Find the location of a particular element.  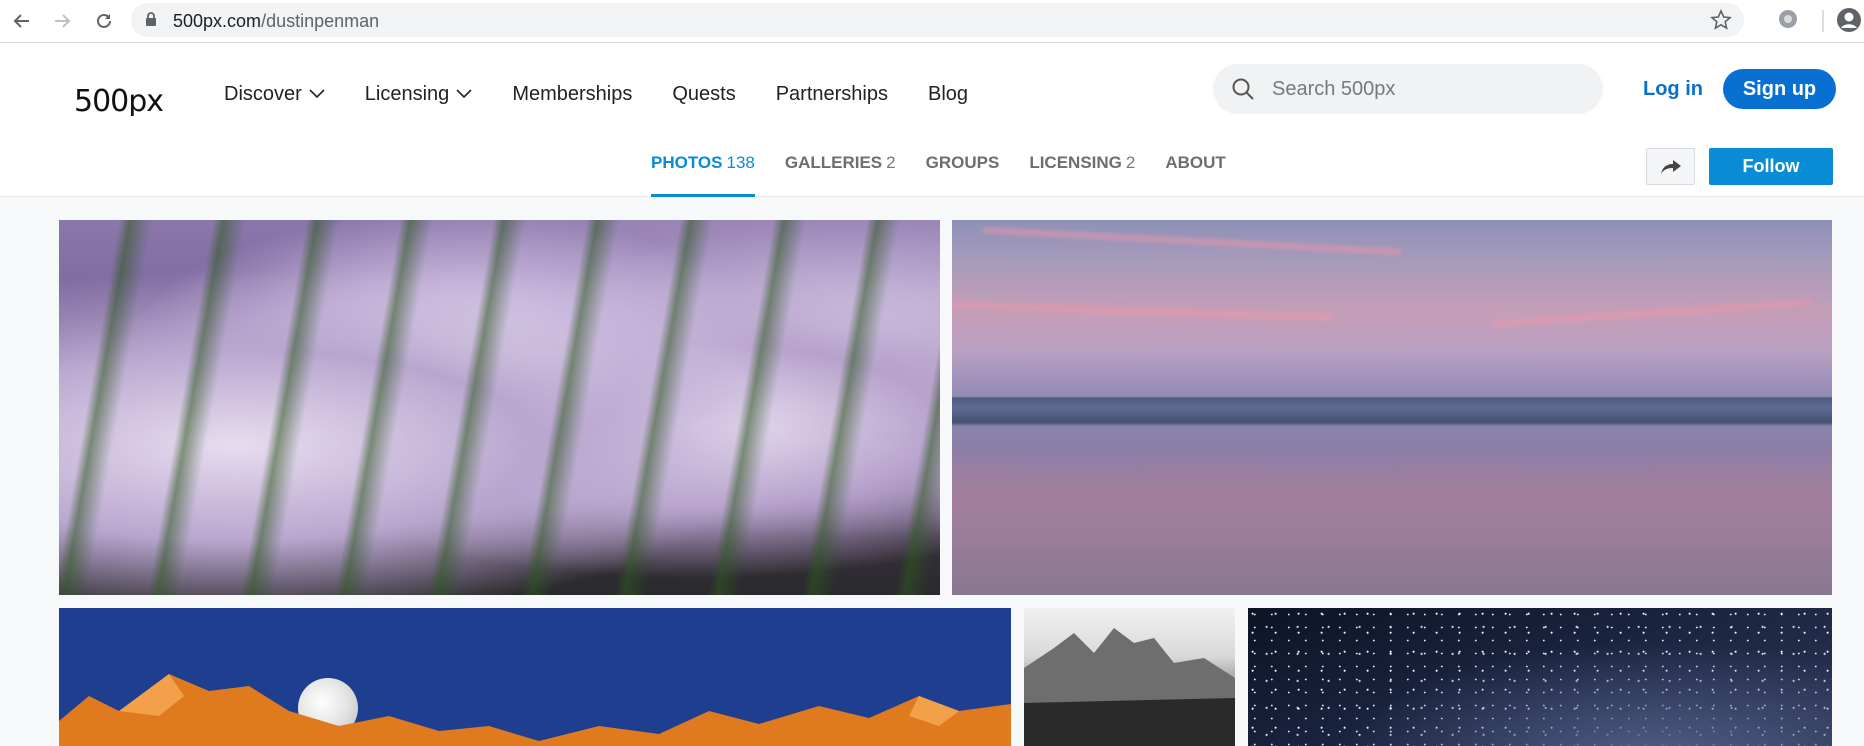

nav-memberships-label: Memberships is located at coordinates (572, 93).